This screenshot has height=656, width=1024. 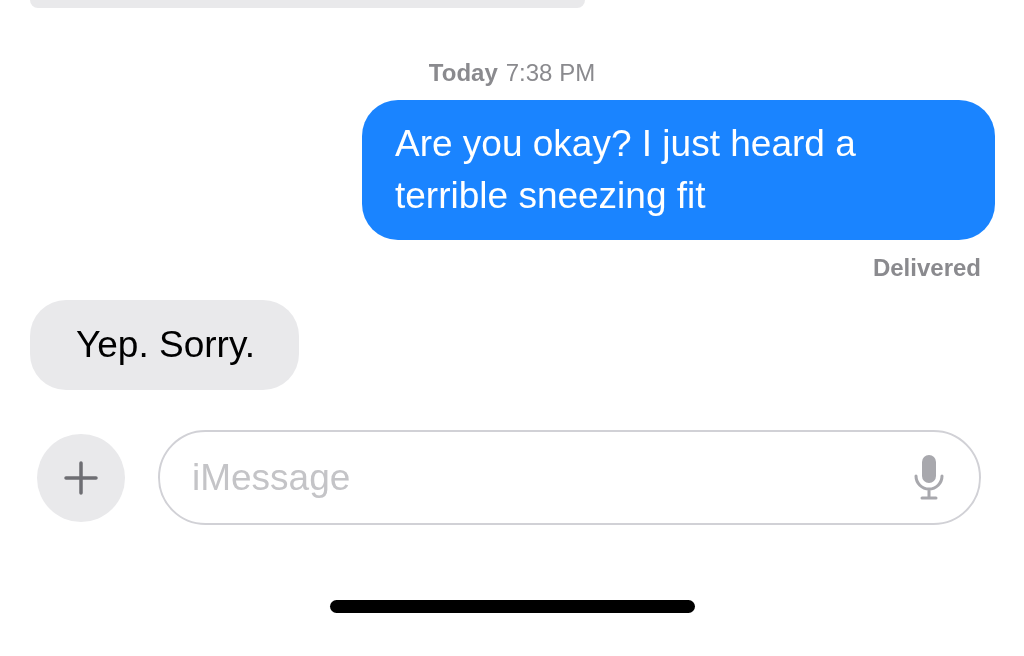 What do you see at coordinates (929, 477) in the screenshot?
I see `microphone-icon` at bounding box center [929, 477].